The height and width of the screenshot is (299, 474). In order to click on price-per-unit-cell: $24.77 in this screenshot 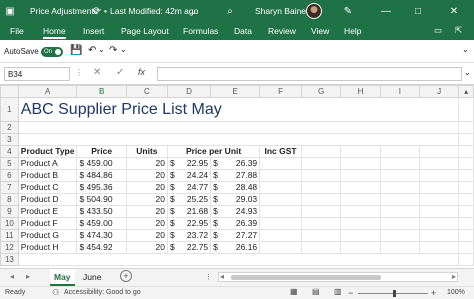, I will do `click(189, 187)`.